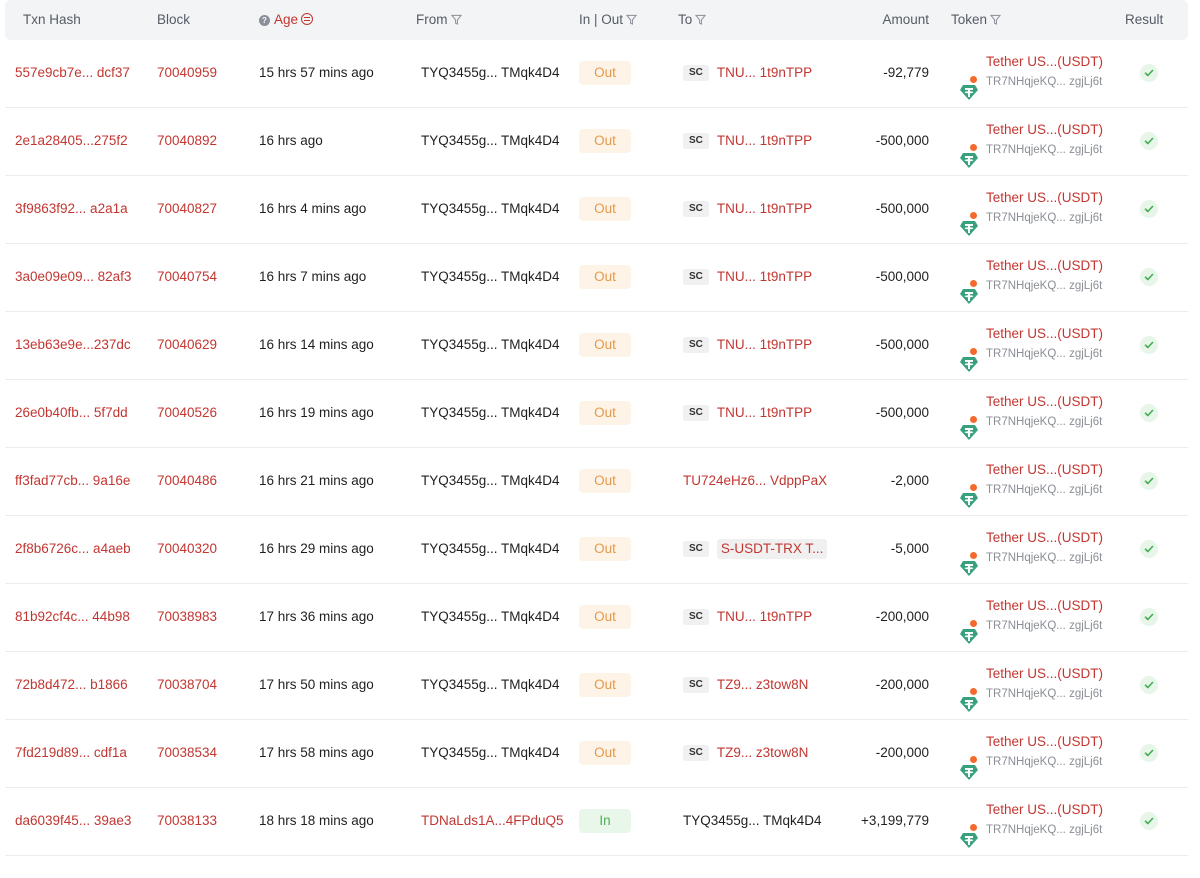  What do you see at coordinates (264, 20) in the screenshot?
I see `help-icon: ?` at bounding box center [264, 20].